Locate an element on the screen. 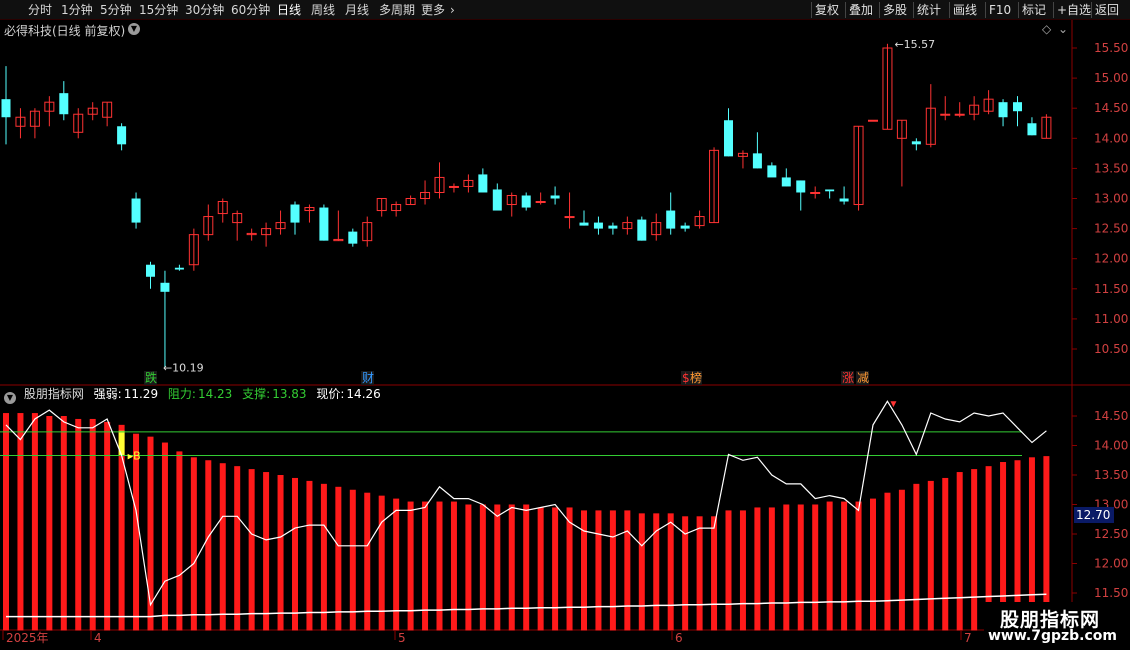 This screenshot has height=650, width=1130. ind-y-tick-label: 11.50 is located at coordinates (1111, 593).